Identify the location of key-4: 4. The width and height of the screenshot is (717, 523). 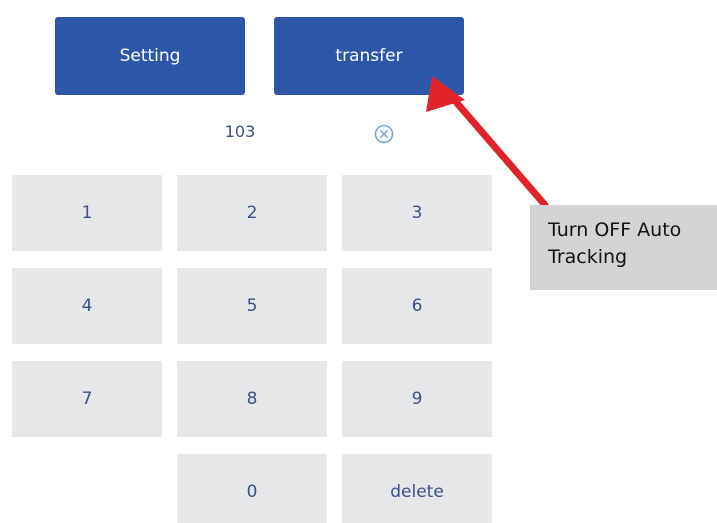
(87, 306).